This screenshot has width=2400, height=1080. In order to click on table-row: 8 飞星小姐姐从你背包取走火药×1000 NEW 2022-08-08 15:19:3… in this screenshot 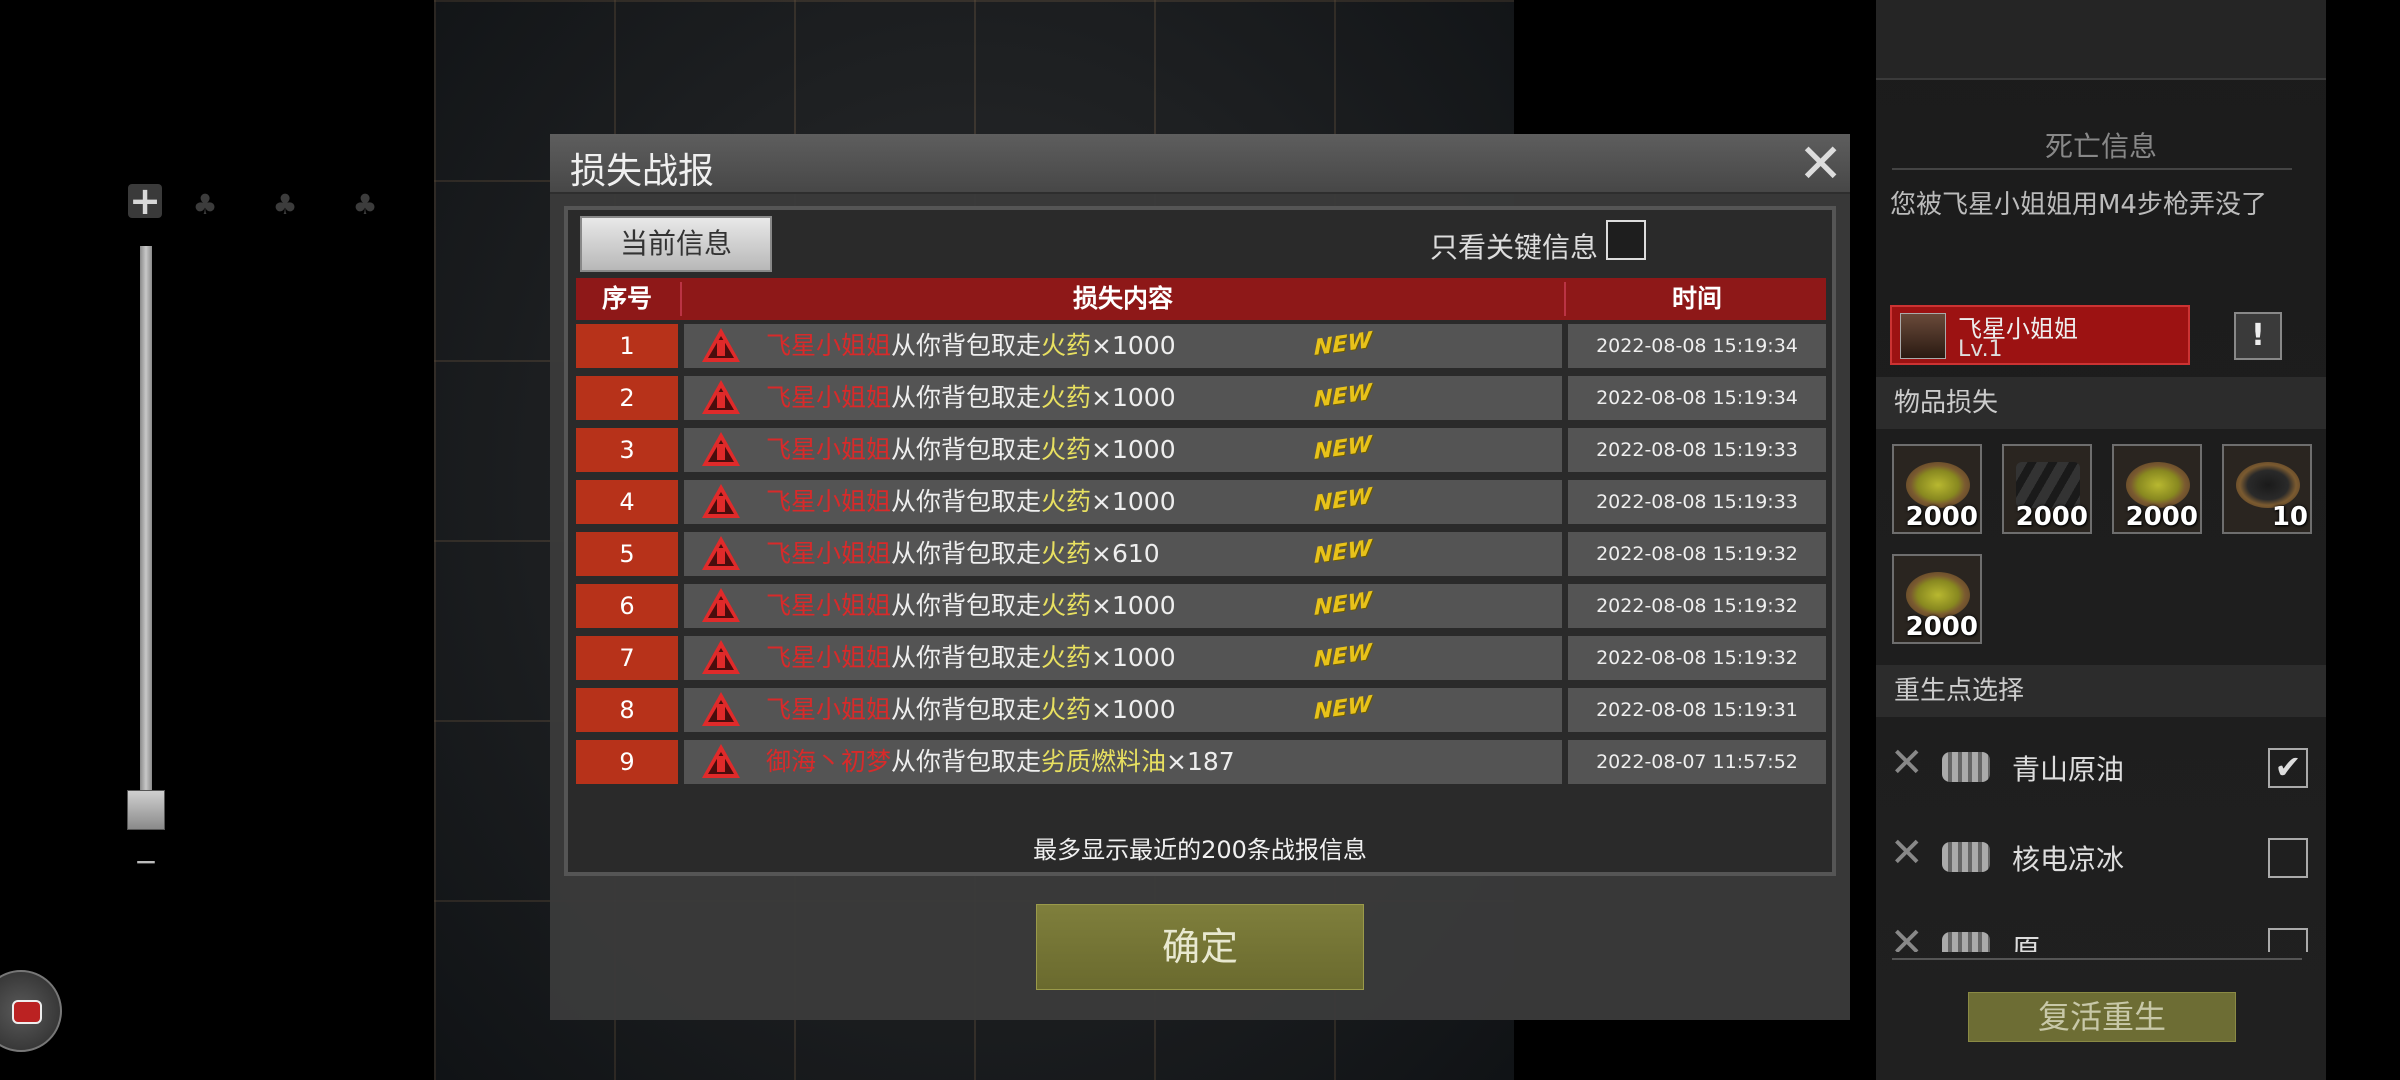, I will do `click(1201, 710)`.